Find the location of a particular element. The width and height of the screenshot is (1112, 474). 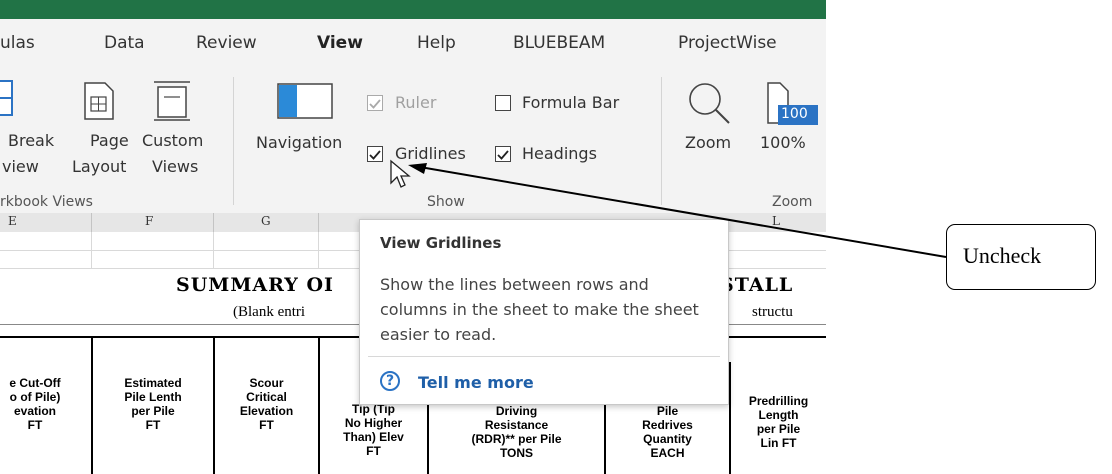

callout-text: Uncheck is located at coordinates (1002, 255).